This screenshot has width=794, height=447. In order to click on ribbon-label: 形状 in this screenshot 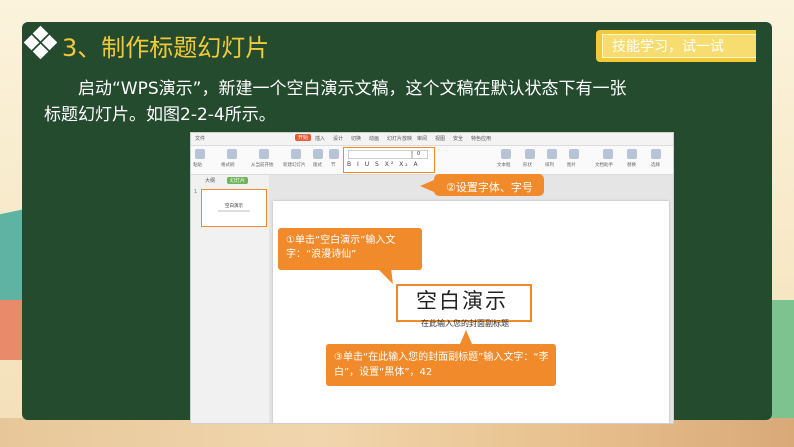, I will do `click(527, 165)`.